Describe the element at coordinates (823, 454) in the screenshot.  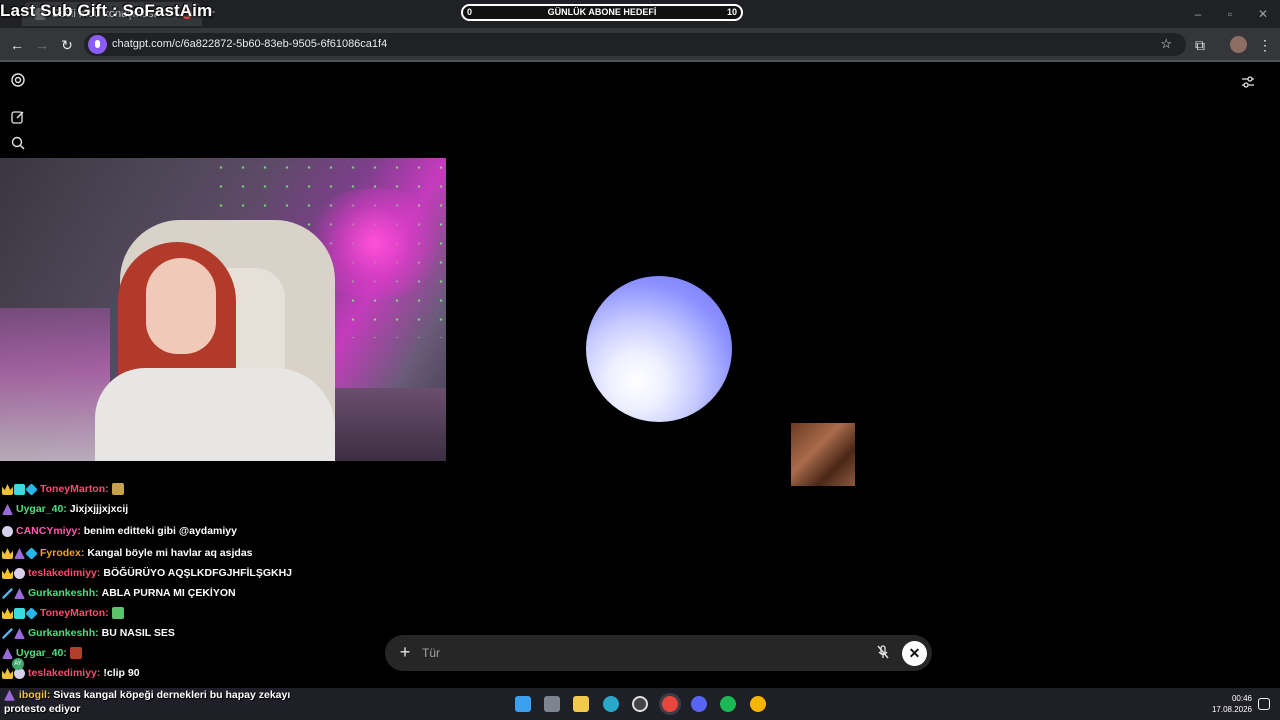
I see `floating-thumbnail` at that location.